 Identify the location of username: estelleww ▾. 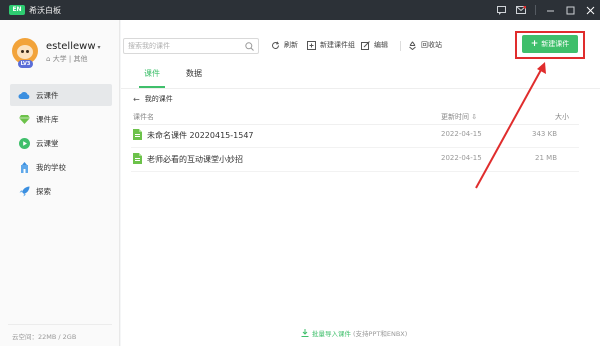
(73, 46).